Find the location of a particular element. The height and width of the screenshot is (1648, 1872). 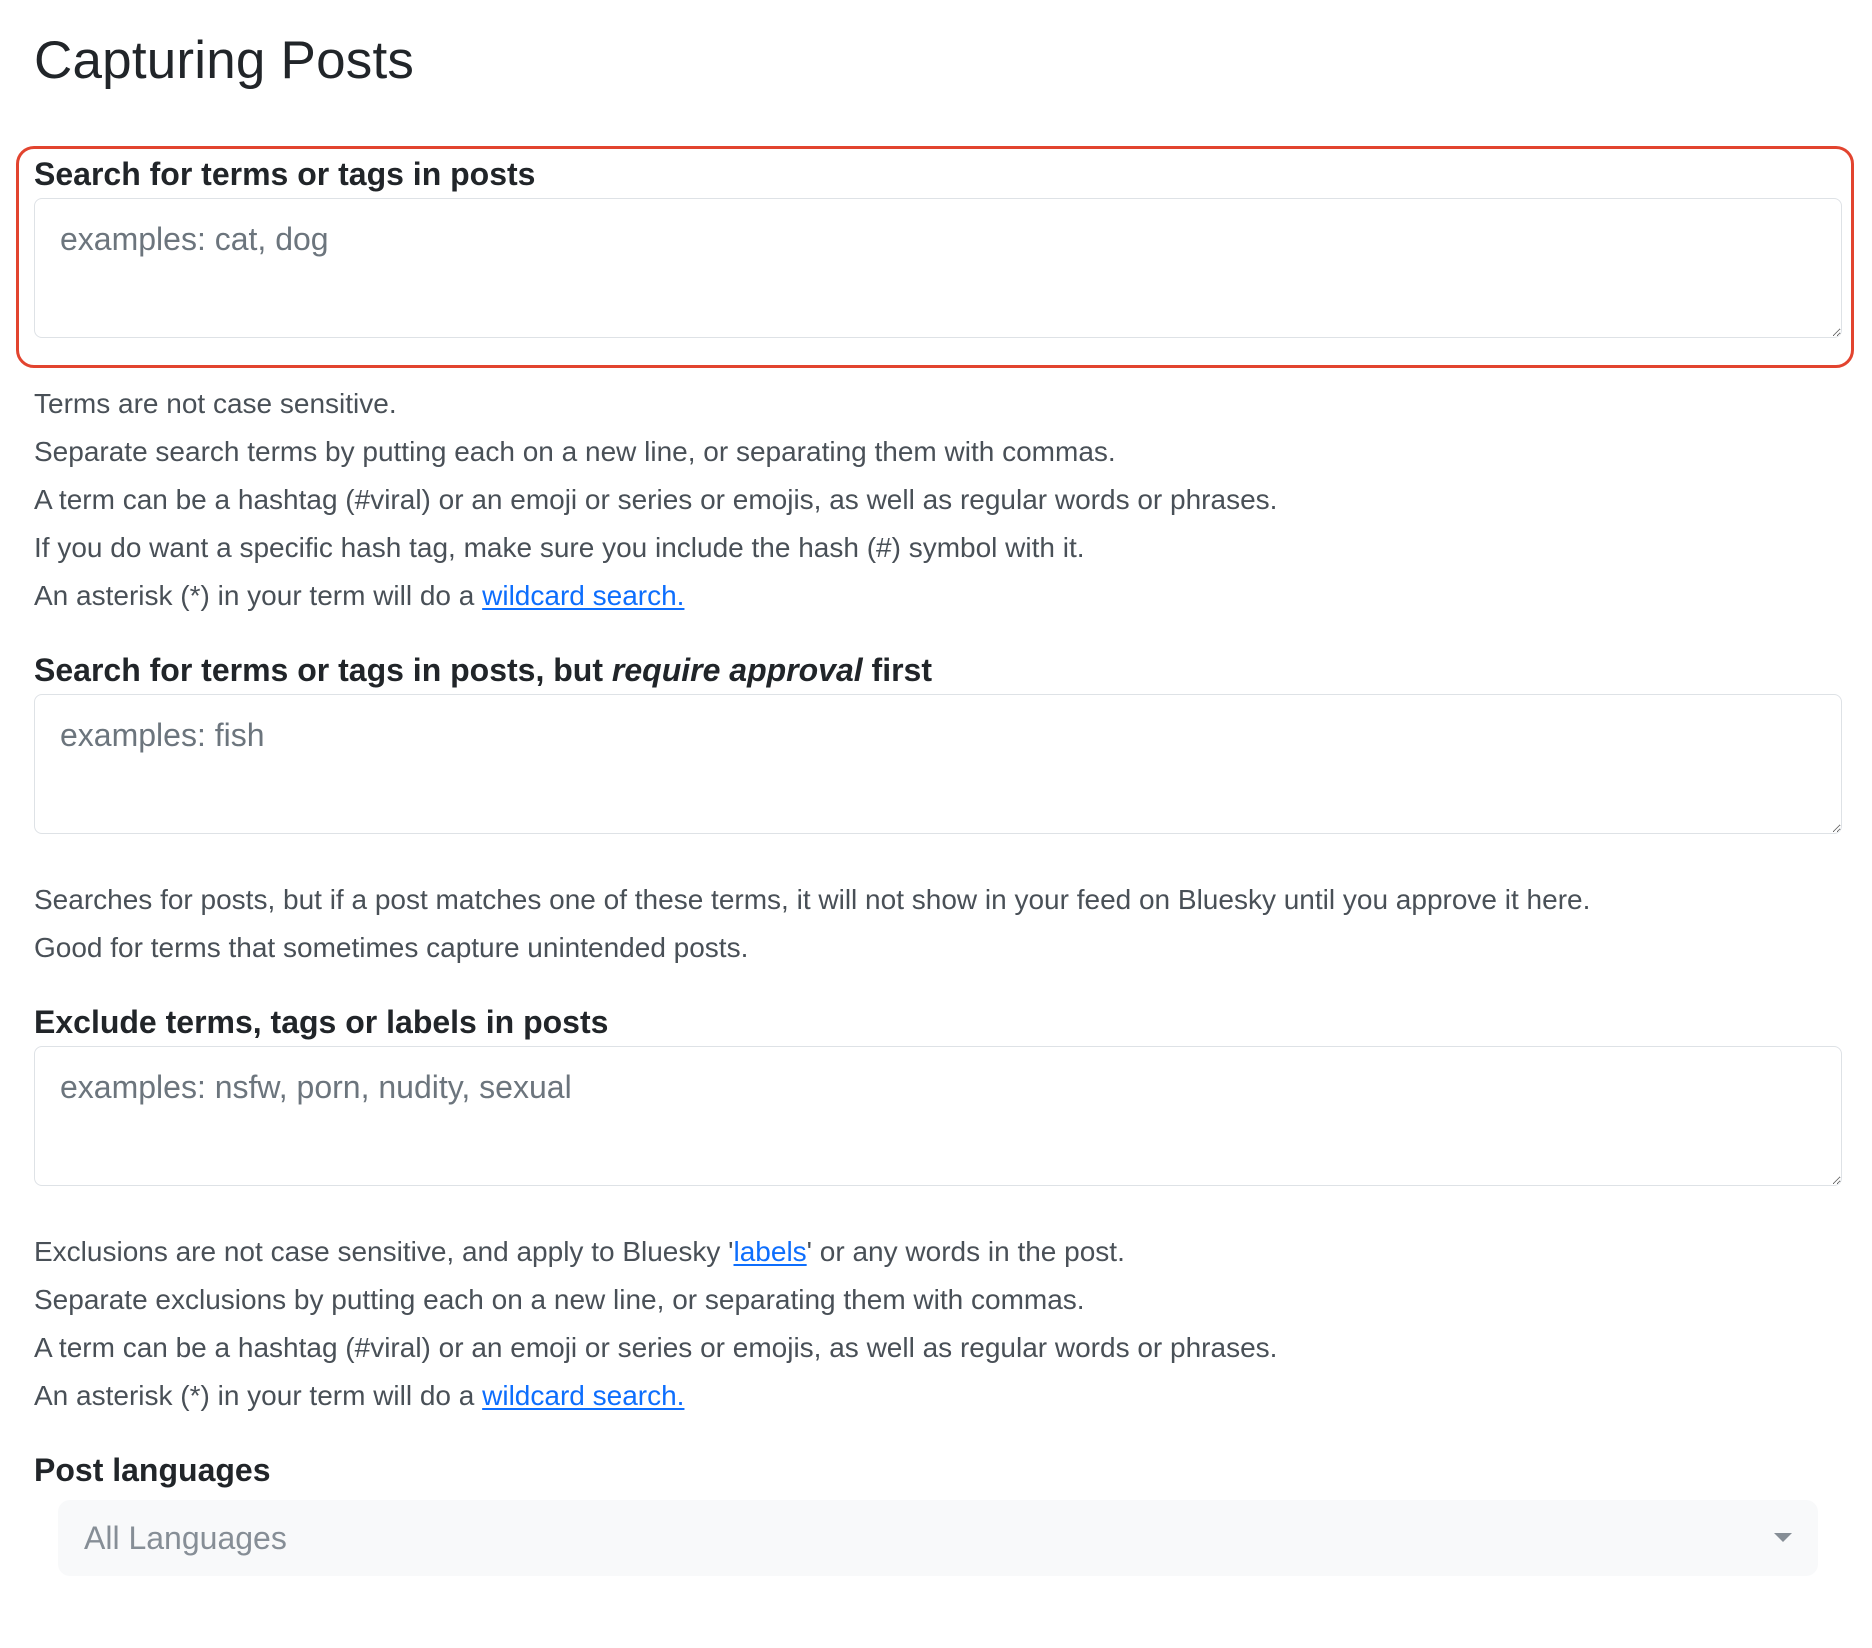

language-select: All Languages is located at coordinates (938, 1538).